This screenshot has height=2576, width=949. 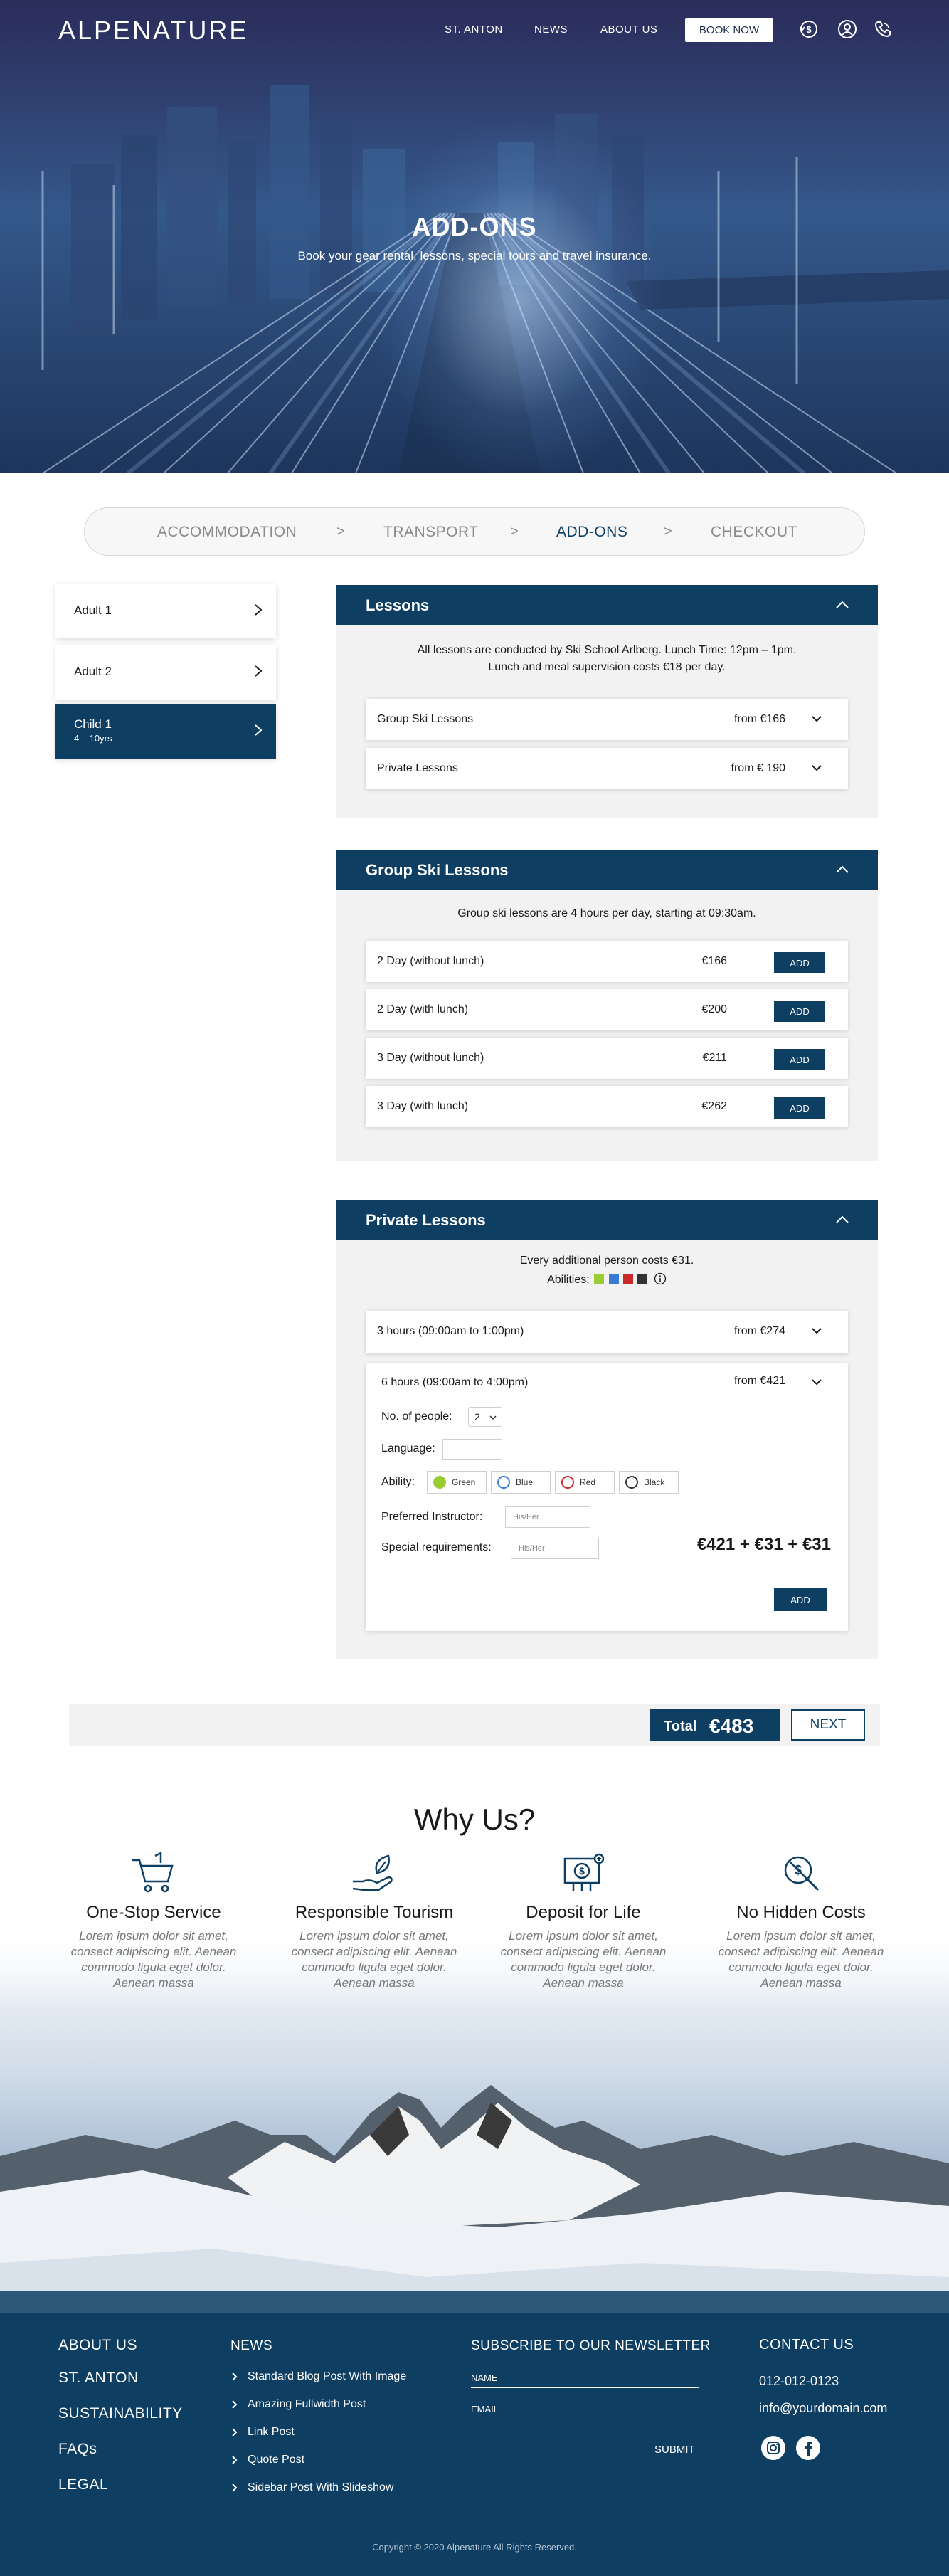 I want to click on option-name: 2 Day (without lunch), so click(x=430, y=961).